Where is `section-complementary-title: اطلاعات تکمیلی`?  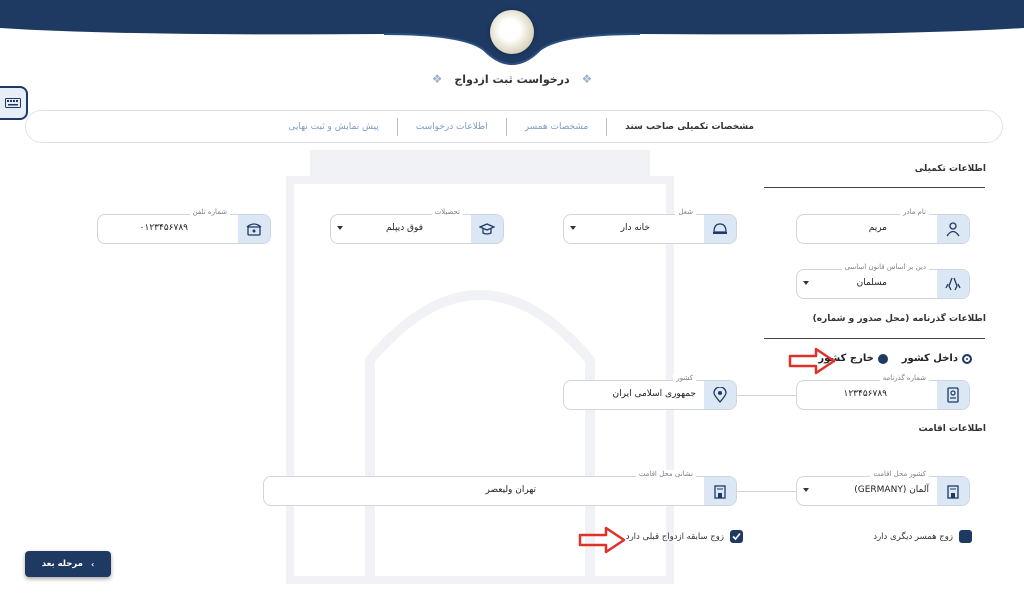 section-complementary-title: اطلاعات تکمیلی is located at coordinates (950, 169).